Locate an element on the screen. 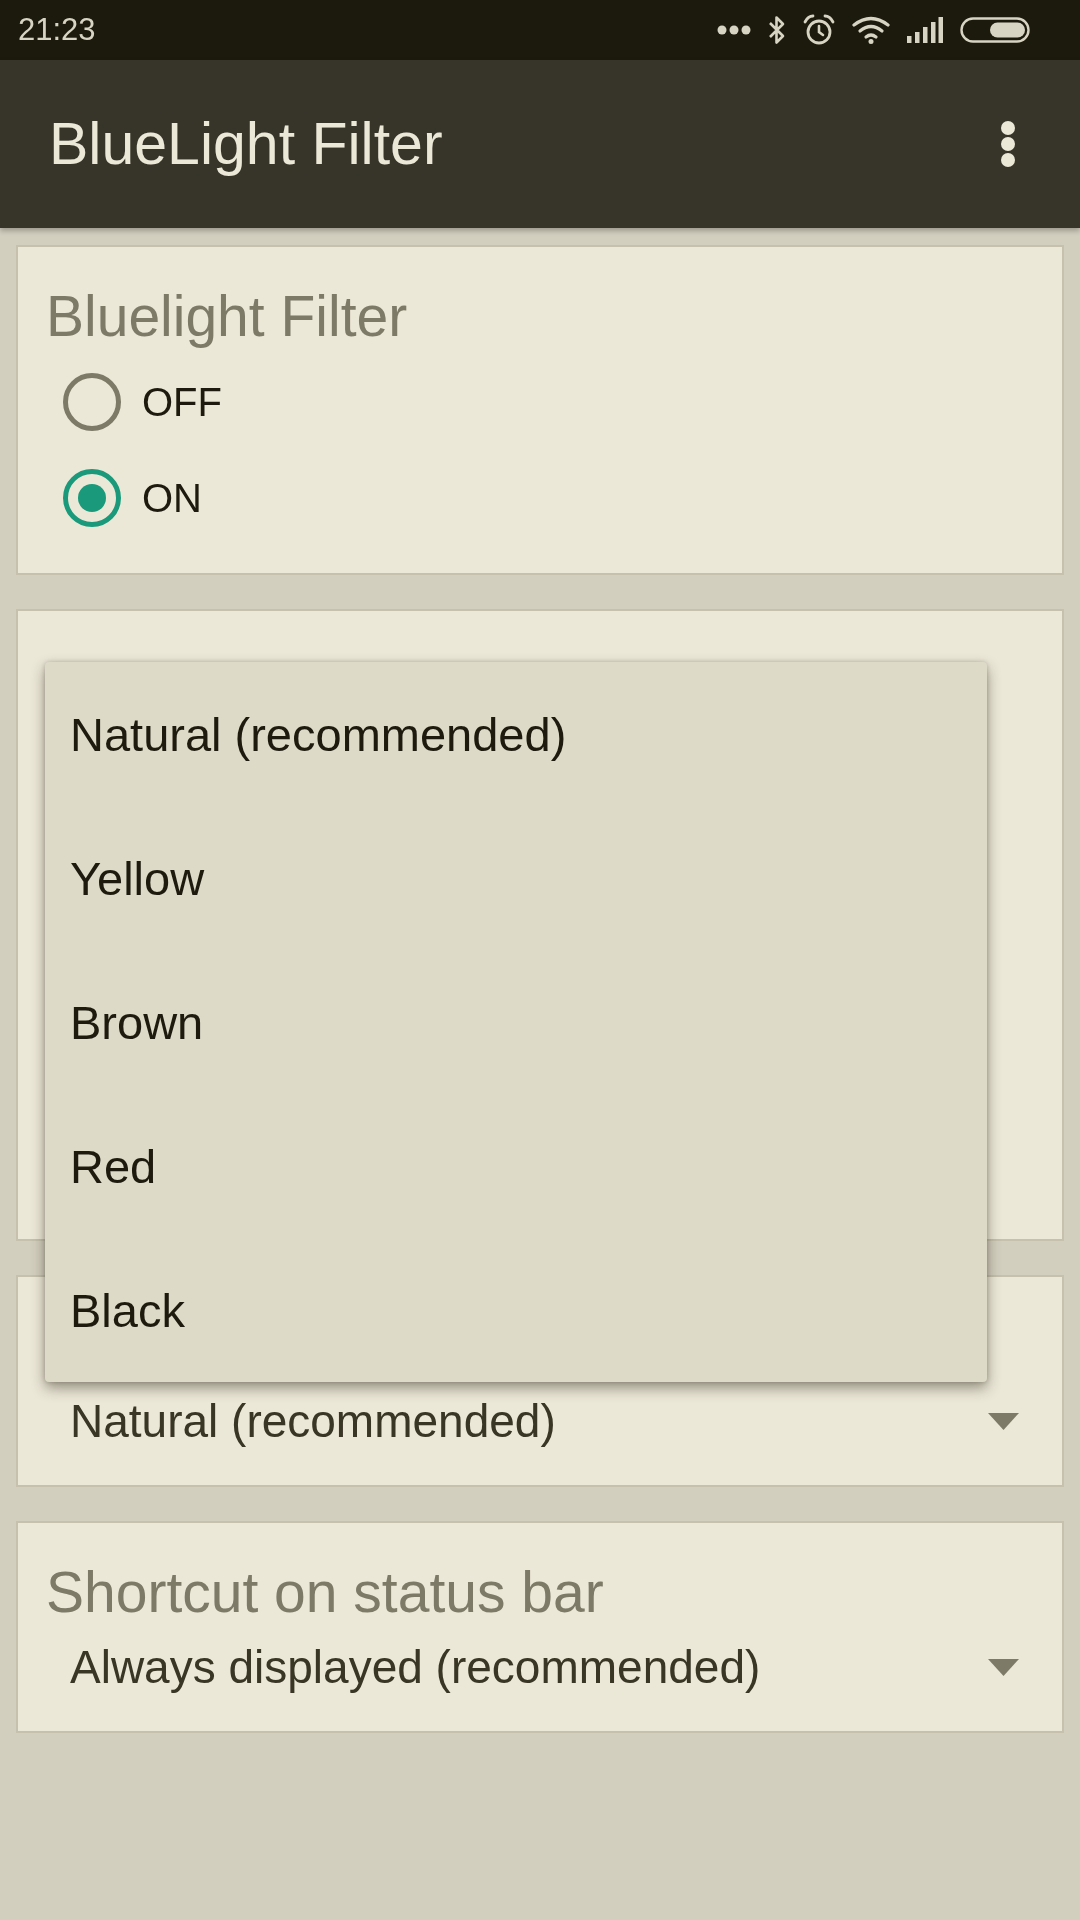 The width and height of the screenshot is (1080, 1920). radio-option: OFF is located at coordinates (147, 402).